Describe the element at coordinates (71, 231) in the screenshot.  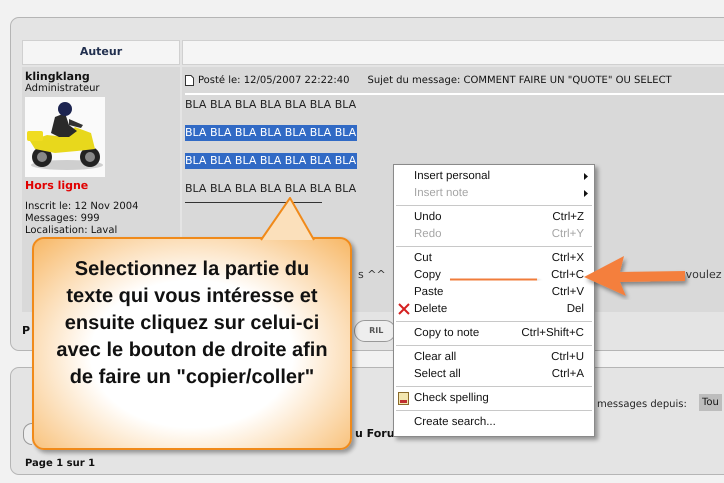
I see `author-location: Localisation: Laval` at that location.